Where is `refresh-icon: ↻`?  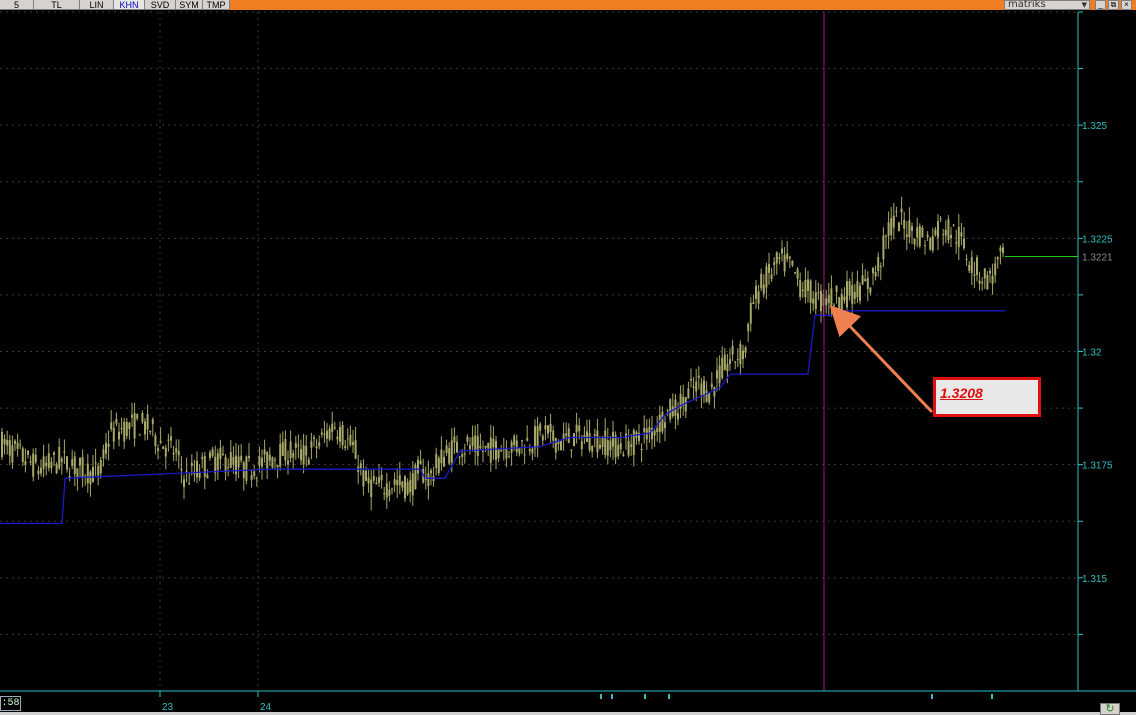 refresh-icon: ↻ is located at coordinates (1110, 709).